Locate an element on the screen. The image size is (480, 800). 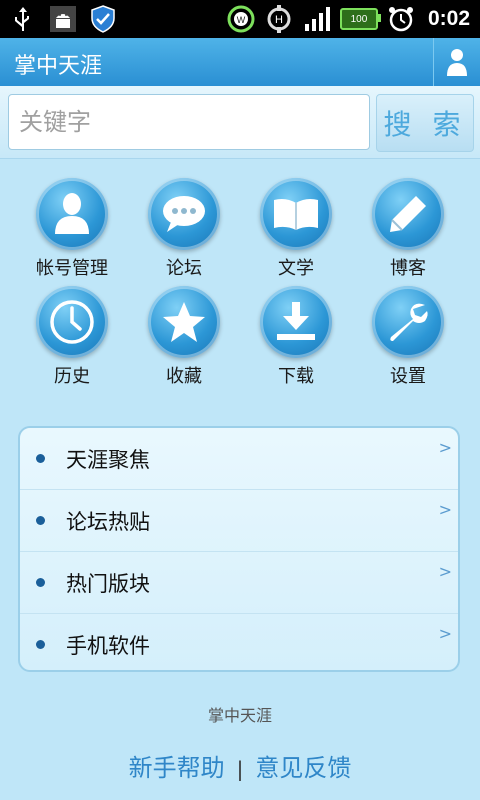
search-bar: 搜 索 is located at coordinates (240, 122).